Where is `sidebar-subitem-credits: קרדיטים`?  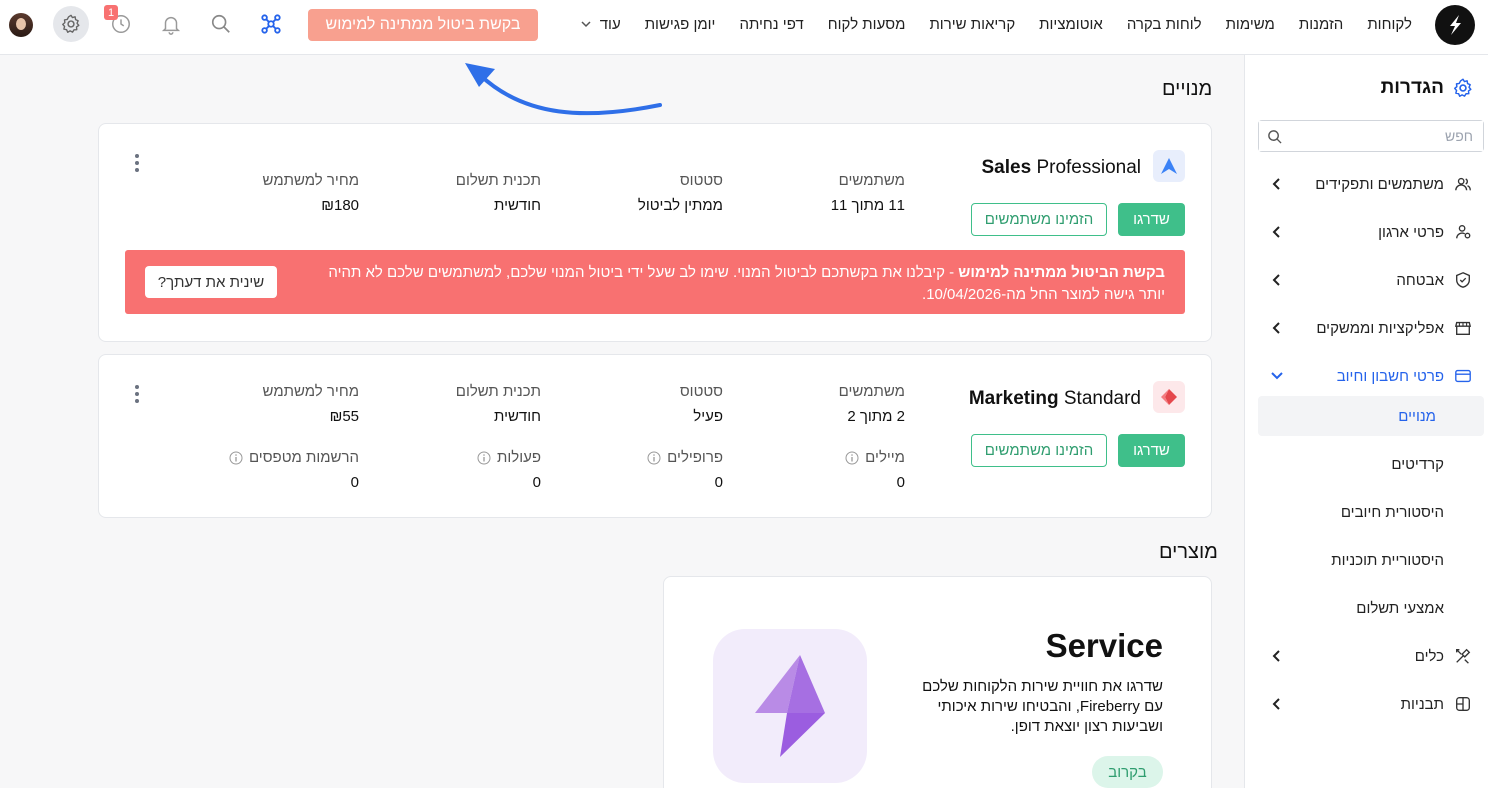 sidebar-subitem-credits: קרדיטים is located at coordinates (1371, 464).